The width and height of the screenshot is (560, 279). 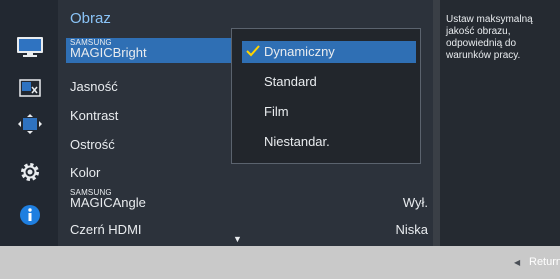 What do you see at coordinates (85, 172) in the screenshot?
I see `menu-item-kolor: Kolor` at bounding box center [85, 172].